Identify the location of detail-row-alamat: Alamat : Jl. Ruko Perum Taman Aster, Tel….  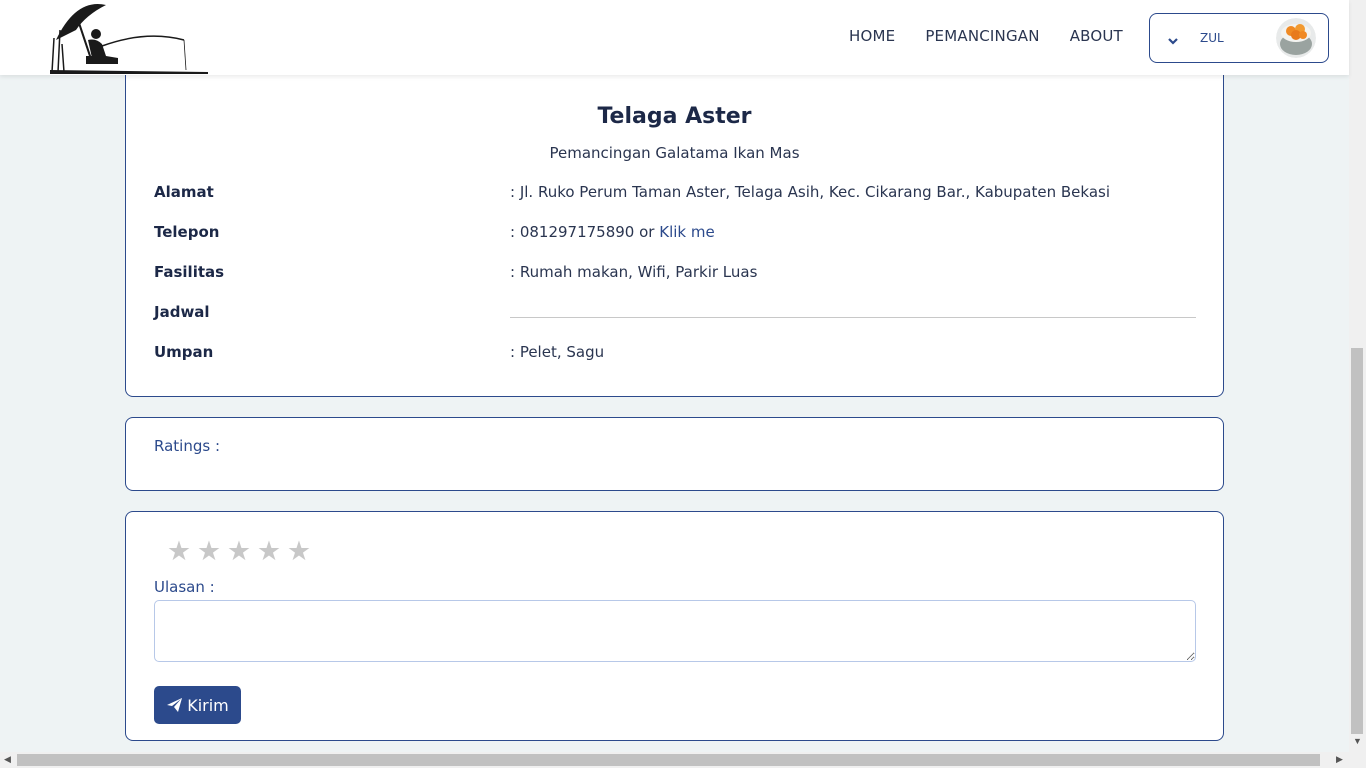
(675, 195).